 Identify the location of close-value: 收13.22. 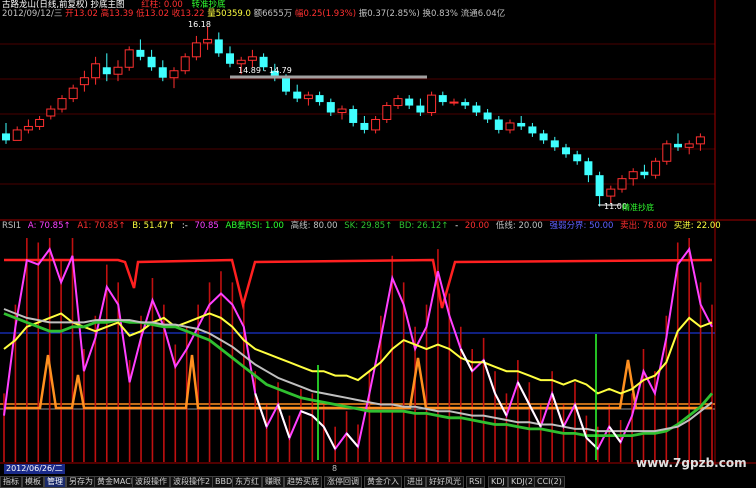
(188, 14).